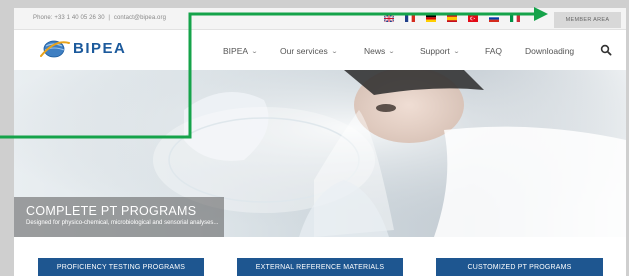 The height and width of the screenshot is (276, 629). Describe the element at coordinates (320, 267) in the screenshot. I see `external-reference-materials-button: EXTERNAL REFERENCE MATERIALS` at that location.